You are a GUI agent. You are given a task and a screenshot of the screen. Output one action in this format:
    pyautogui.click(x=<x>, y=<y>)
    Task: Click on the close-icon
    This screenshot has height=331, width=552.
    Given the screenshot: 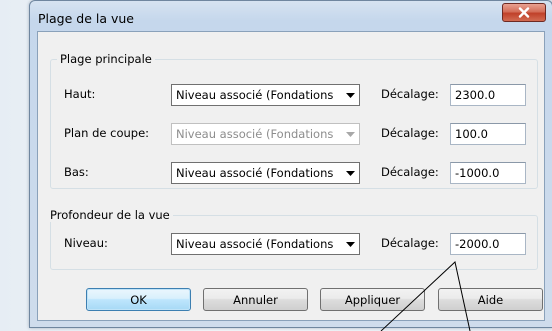 What is the action you would take?
    pyautogui.click(x=524, y=12)
    